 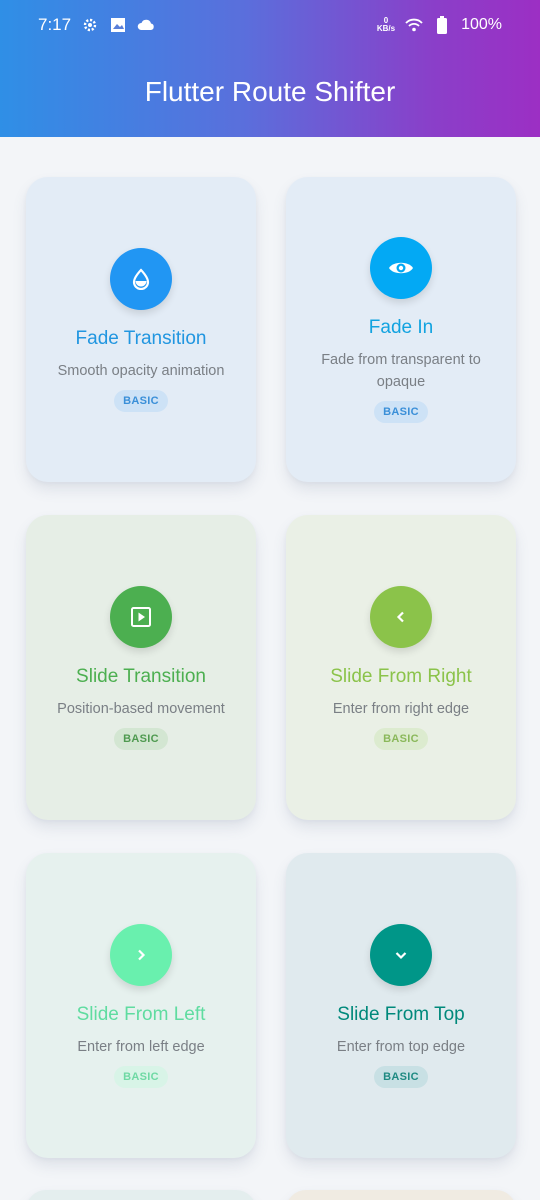 I want to click on status-left: 7:17, so click(x=96, y=25).